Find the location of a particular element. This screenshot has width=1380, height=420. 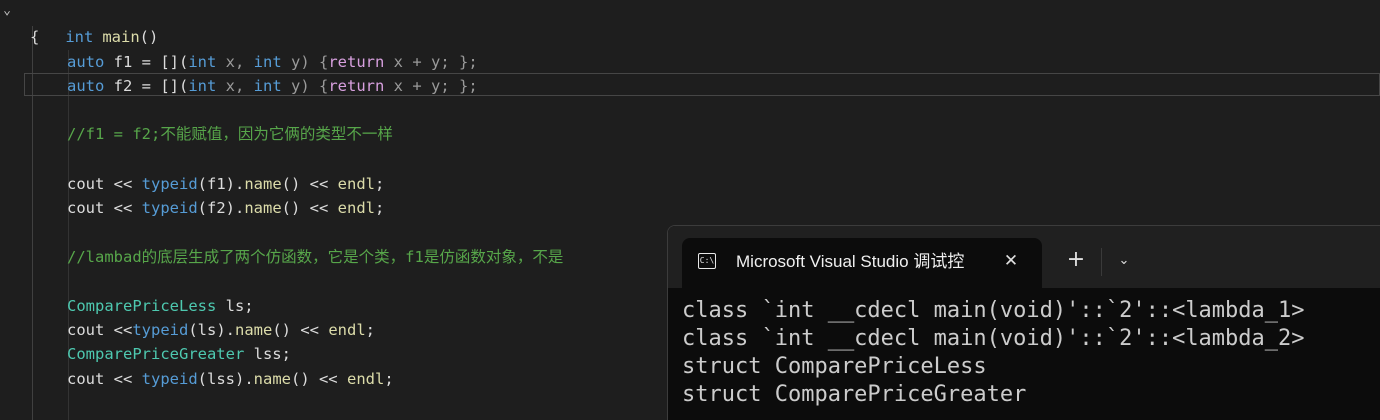

brace: { is located at coordinates (35, 37).